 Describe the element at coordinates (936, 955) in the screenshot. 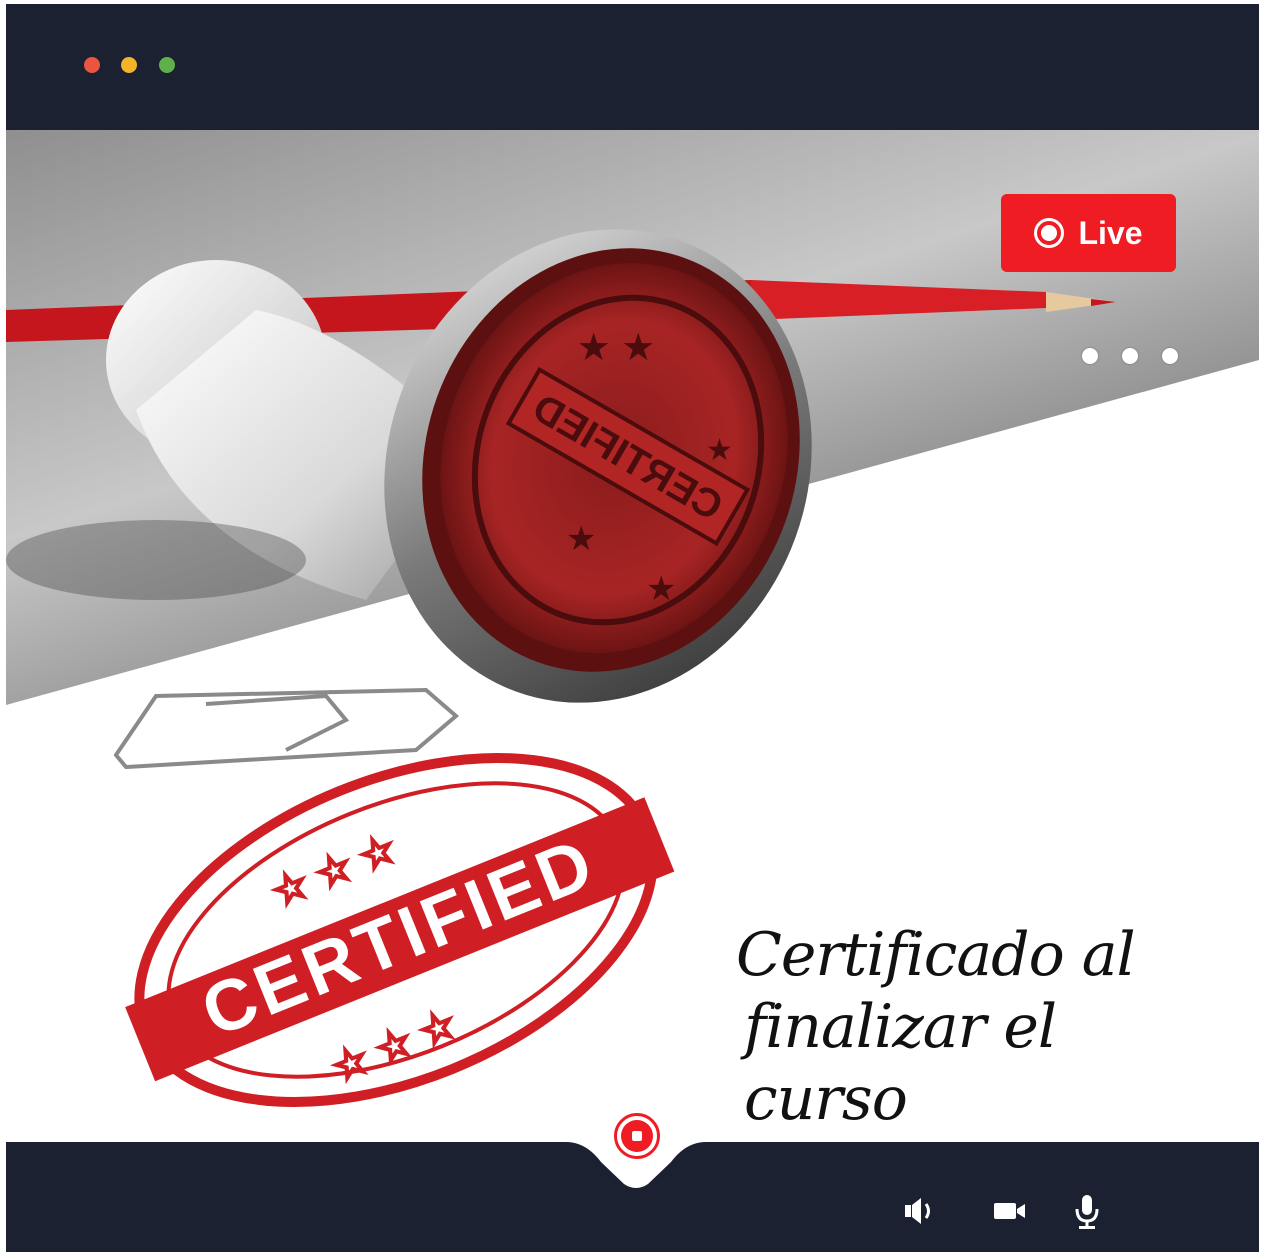

I see `caption-line-1: Certificado al` at that location.